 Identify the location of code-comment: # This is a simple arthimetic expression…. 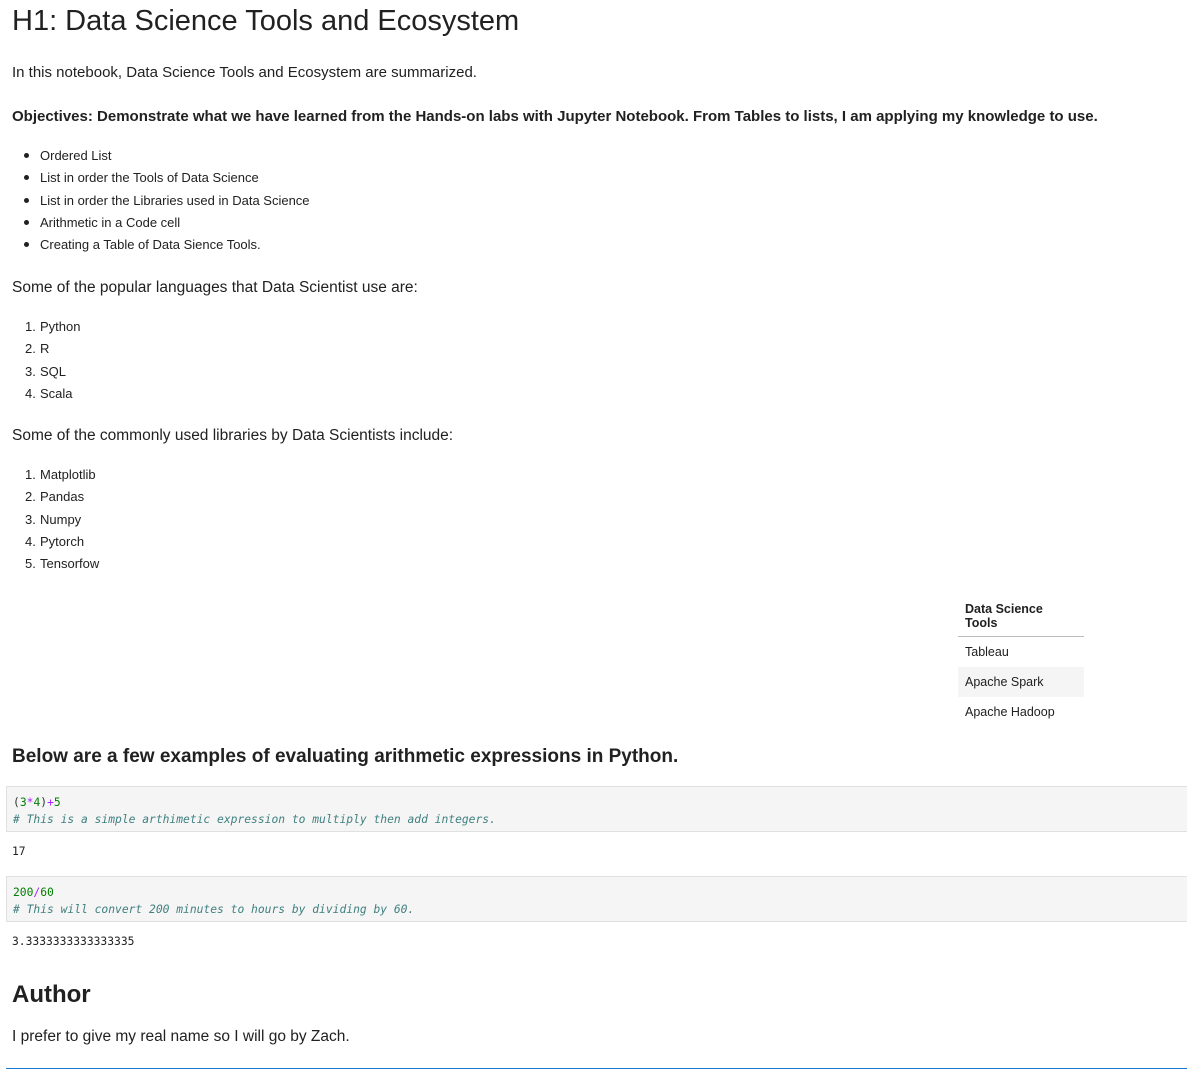
(254, 819).